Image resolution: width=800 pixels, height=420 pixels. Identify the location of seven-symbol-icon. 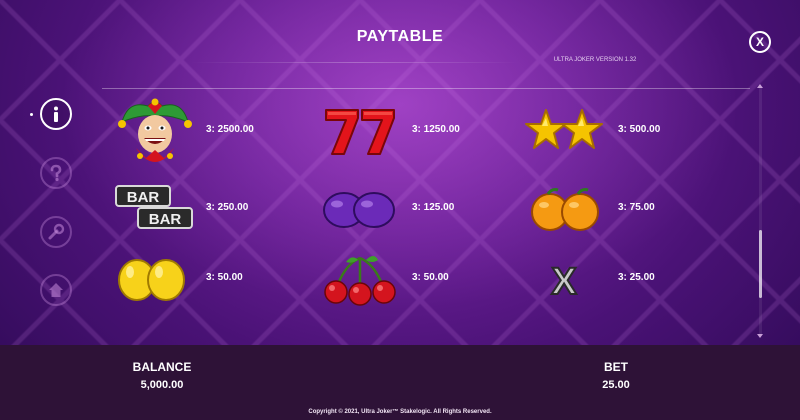
(360, 132).